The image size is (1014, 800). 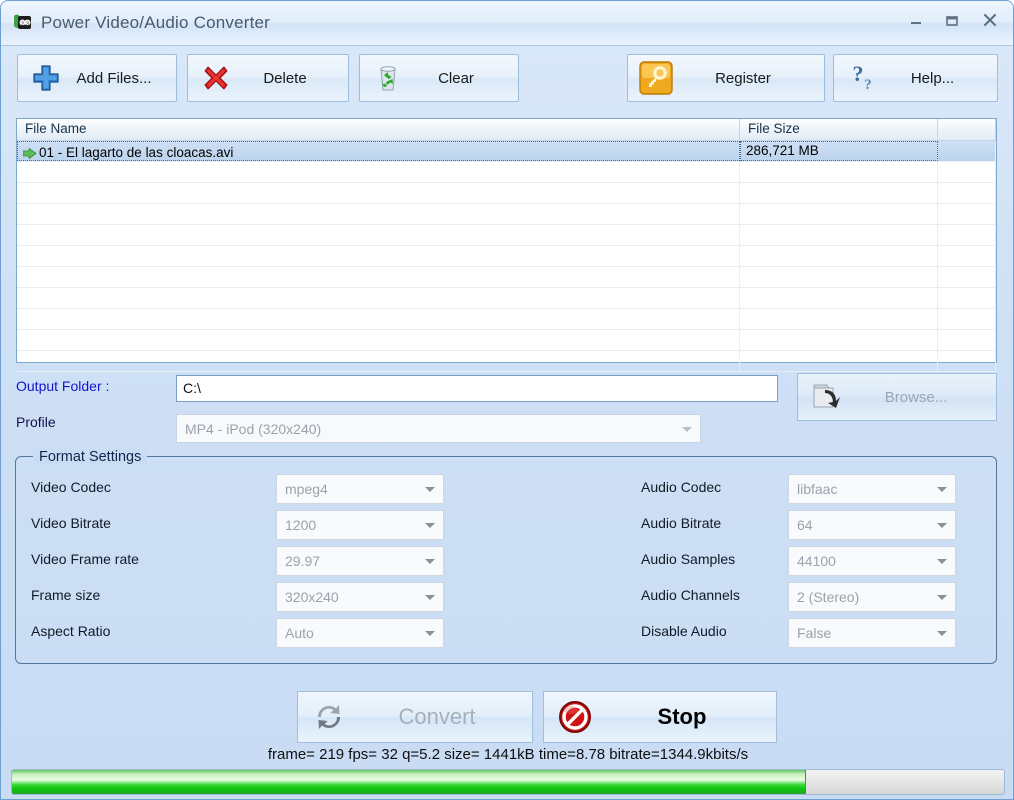 What do you see at coordinates (839, 151) in the screenshot?
I see `cell-file-size: 286,721 MB` at bounding box center [839, 151].